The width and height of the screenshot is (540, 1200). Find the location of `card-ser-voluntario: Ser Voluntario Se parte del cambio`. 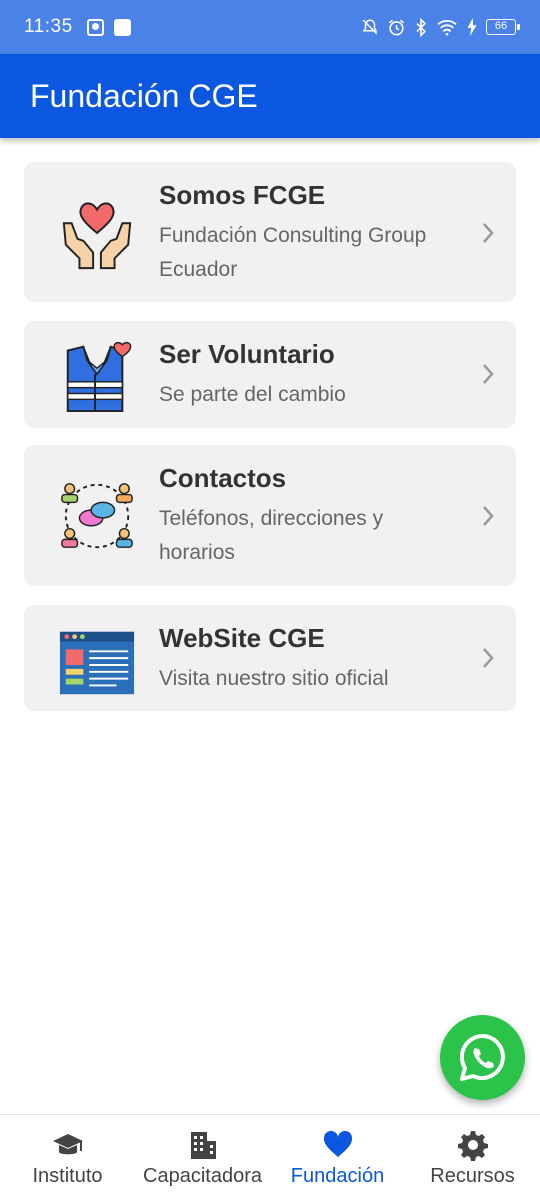

card-ser-voluntario: Ser Voluntario Se parte del cambio is located at coordinates (270, 374).